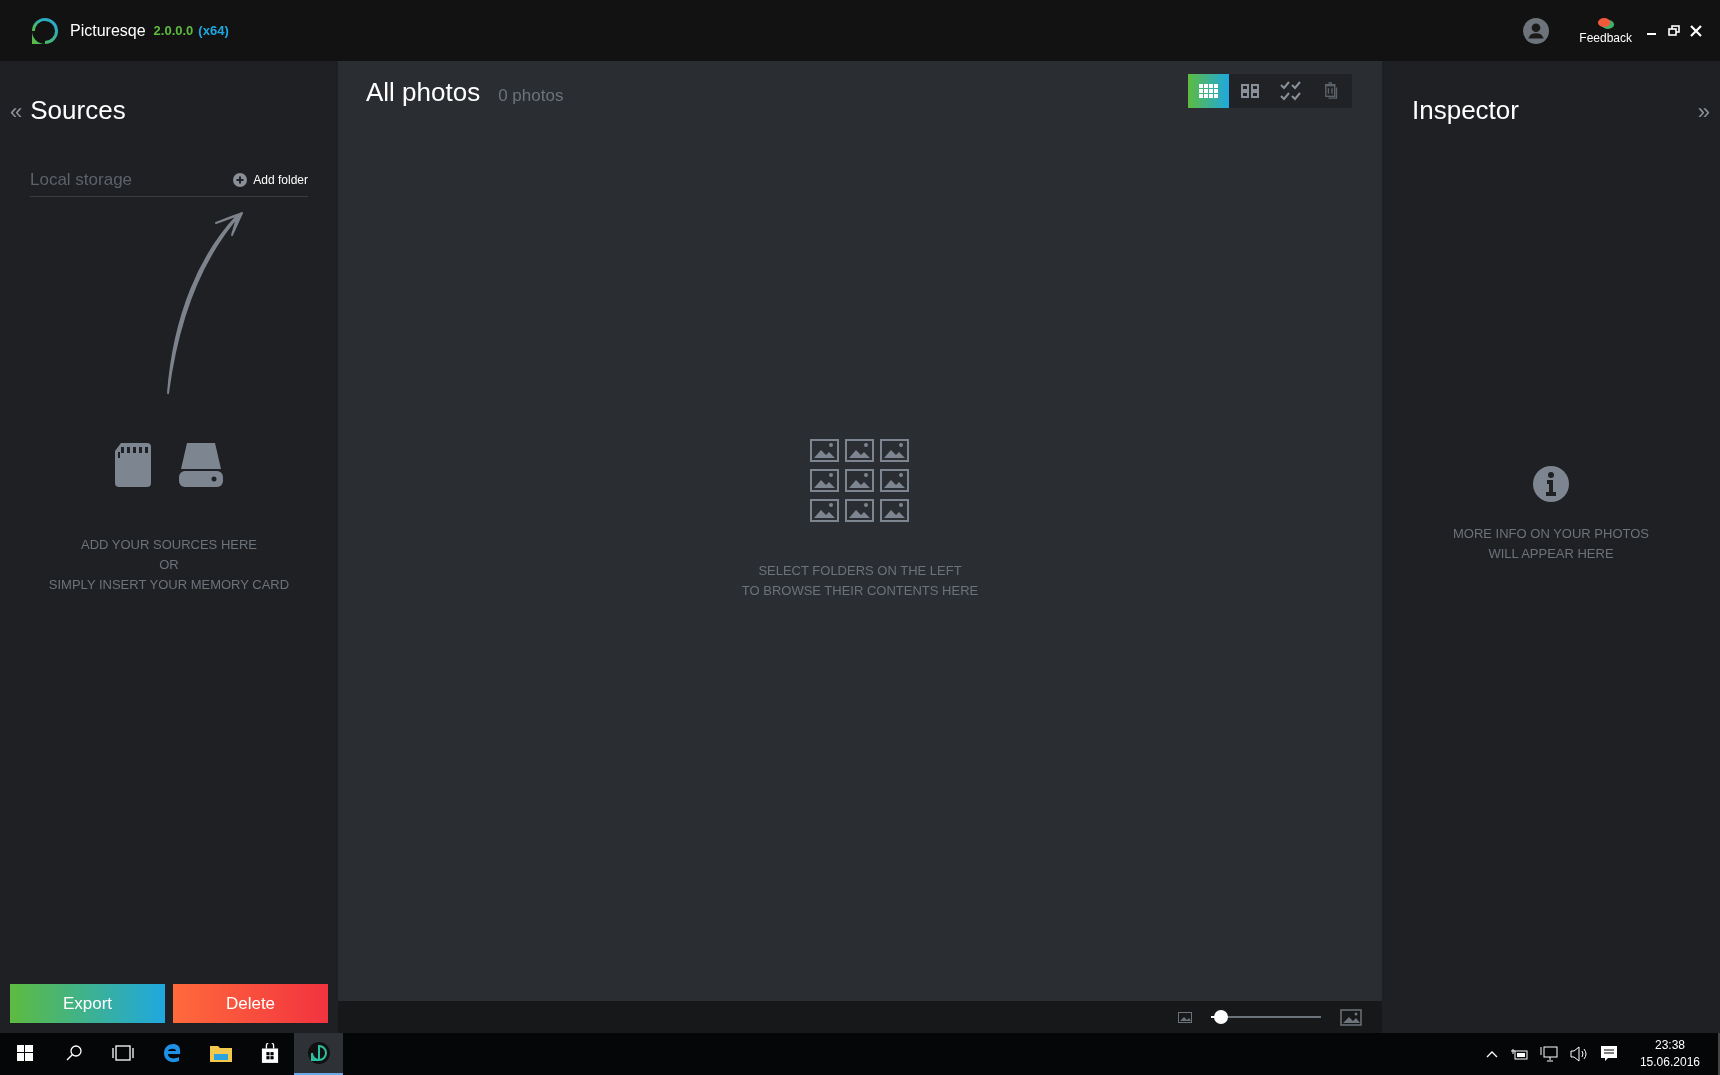 The height and width of the screenshot is (1075, 1720). What do you see at coordinates (1605, 23) in the screenshot?
I see `speech-bubbles-icon` at bounding box center [1605, 23].